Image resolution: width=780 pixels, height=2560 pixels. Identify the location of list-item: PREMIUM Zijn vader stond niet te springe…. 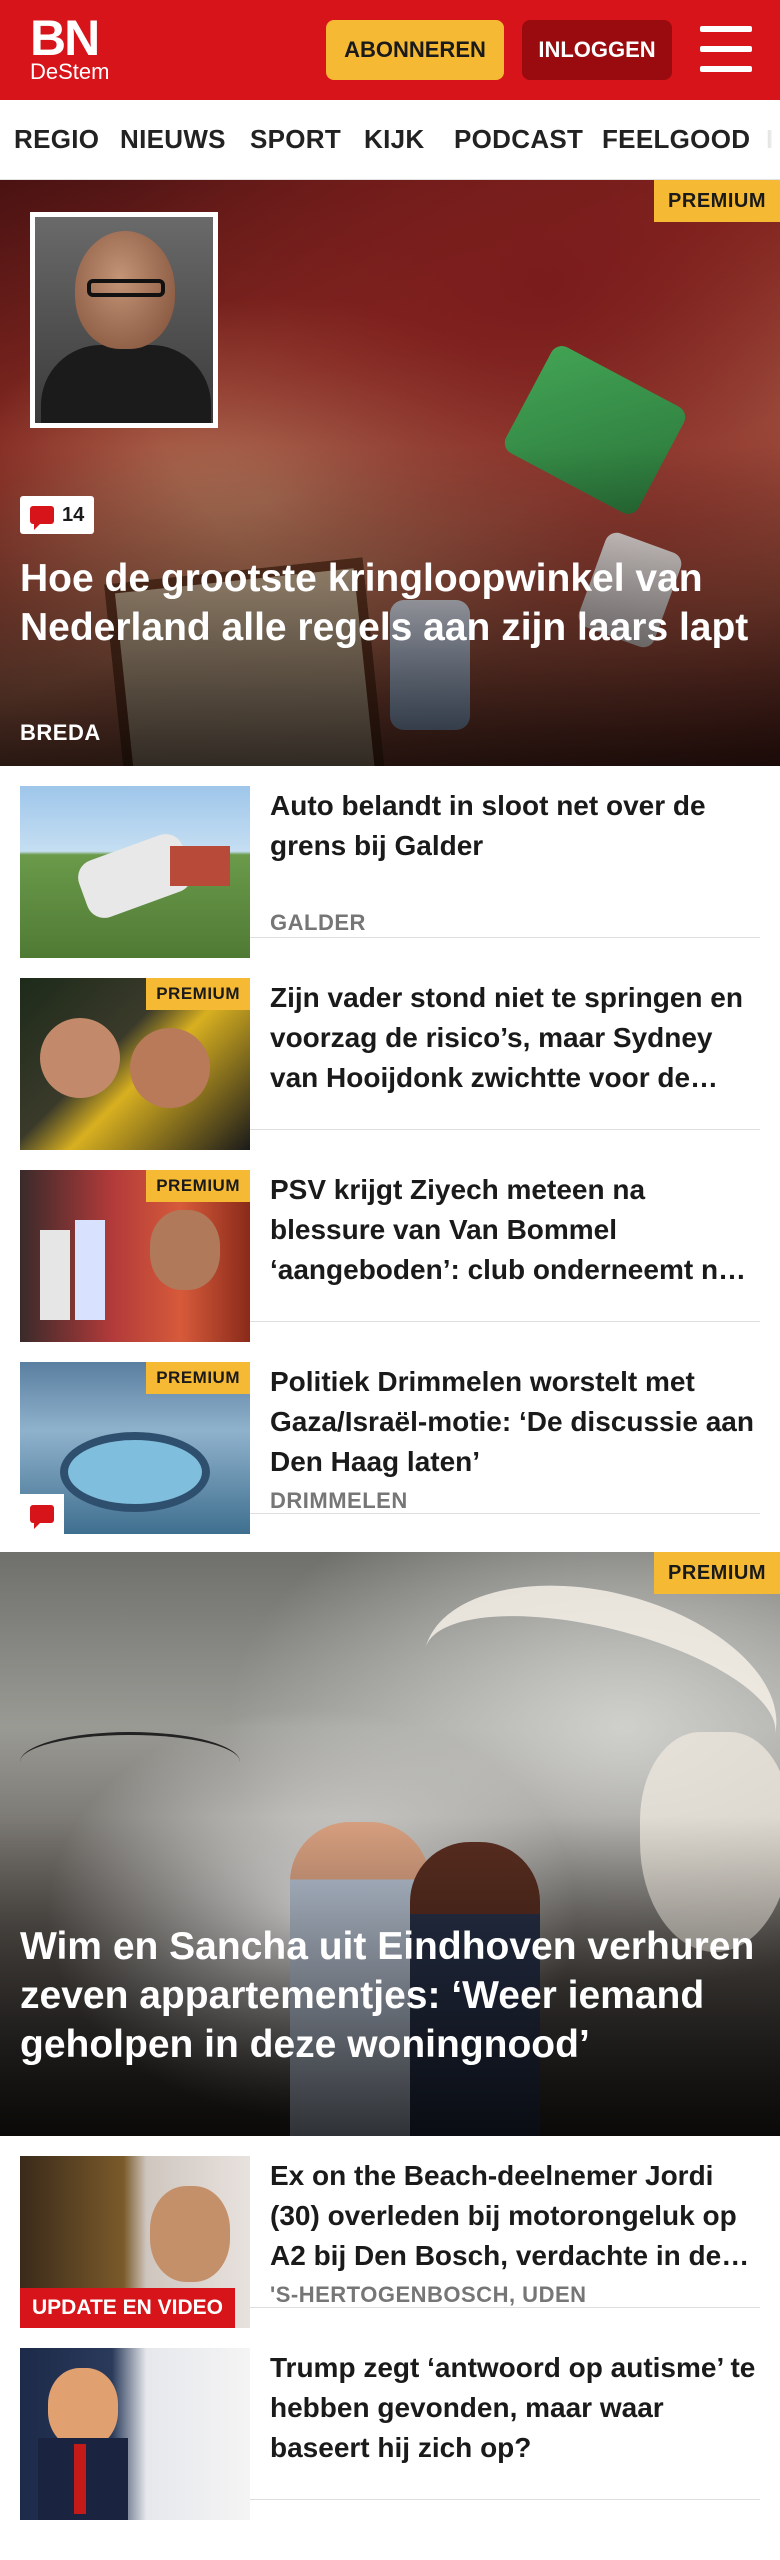
(390, 1054).